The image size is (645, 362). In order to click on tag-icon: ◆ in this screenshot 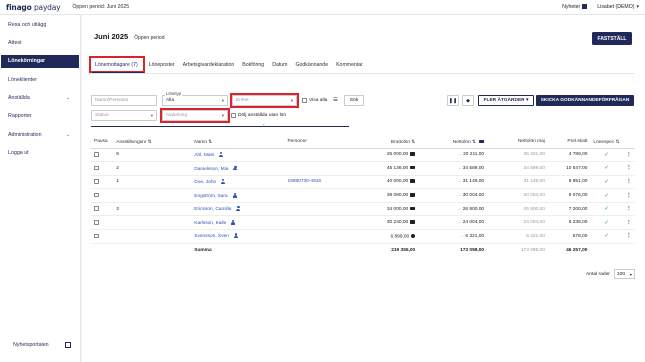, I will do `click(468, 100)`.